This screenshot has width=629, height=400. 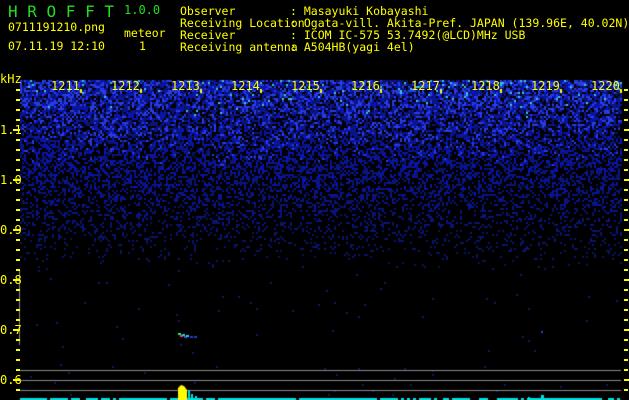 What do you see at coordinates (605, 86) in the screenshot?
I see `time-label: 1220` at bounding box center [605, 86].